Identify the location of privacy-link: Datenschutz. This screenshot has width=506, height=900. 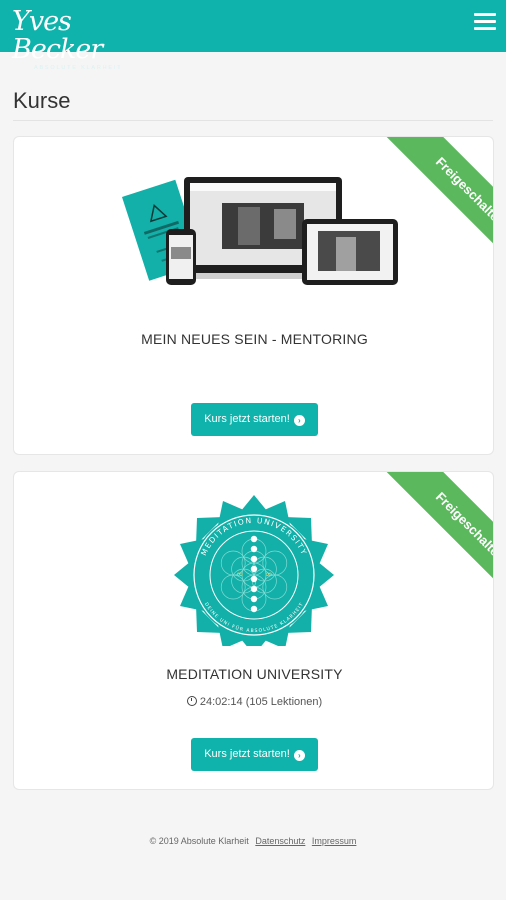
(280, 841).